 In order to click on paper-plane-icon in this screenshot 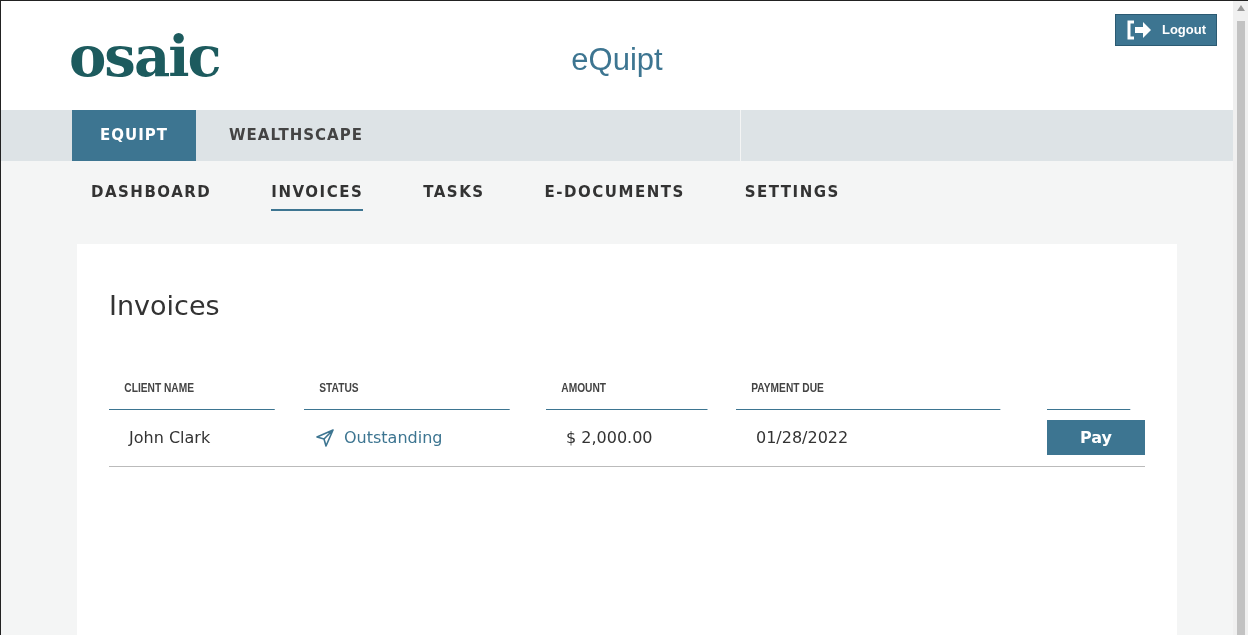, I will do `click(325, 437)`.